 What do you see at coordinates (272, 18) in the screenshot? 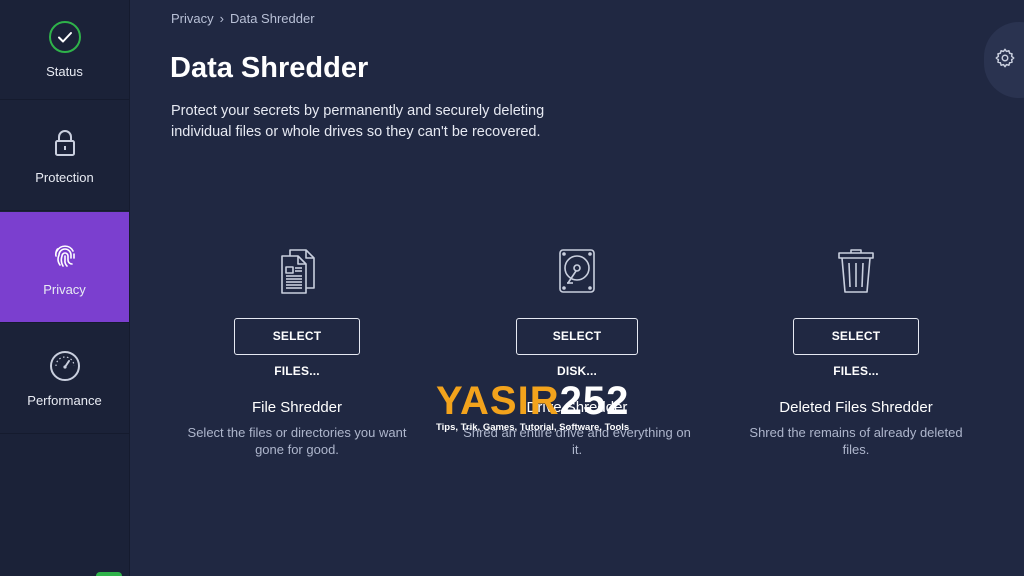
I see `breadcrumb-current: Data Shredder` at bounding box center [272, 18].